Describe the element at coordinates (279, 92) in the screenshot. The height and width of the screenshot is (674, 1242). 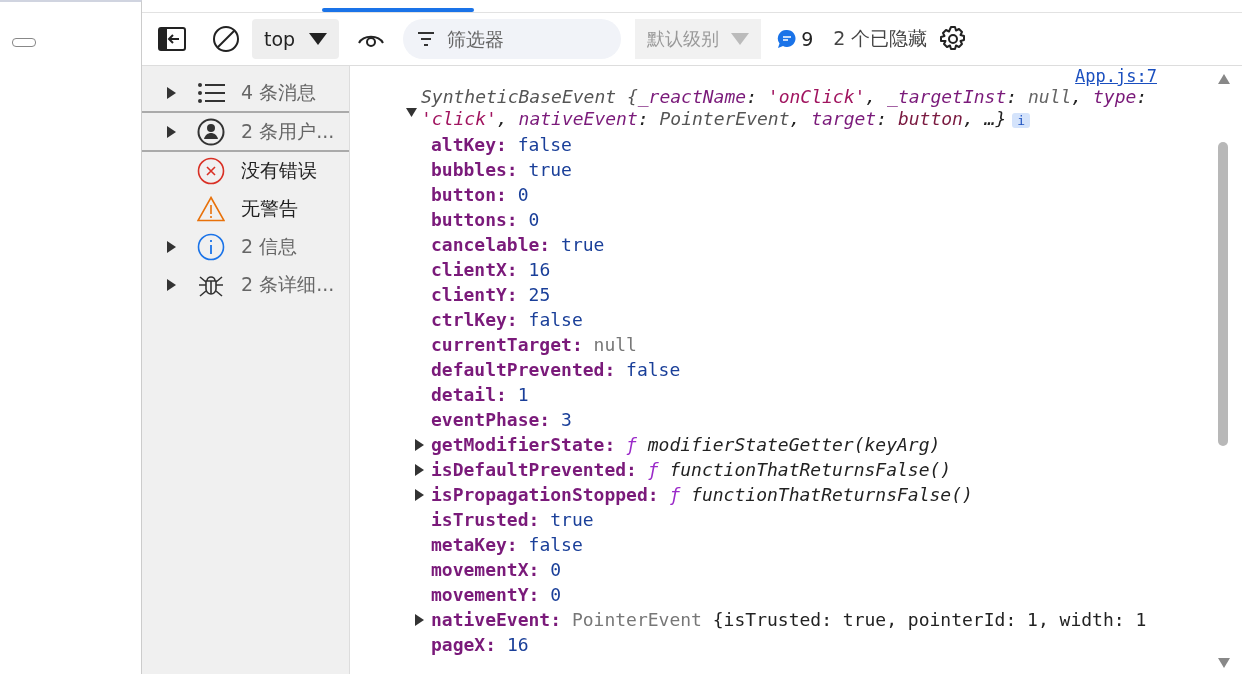
I see `filter-item: 4 条消息` at that location.